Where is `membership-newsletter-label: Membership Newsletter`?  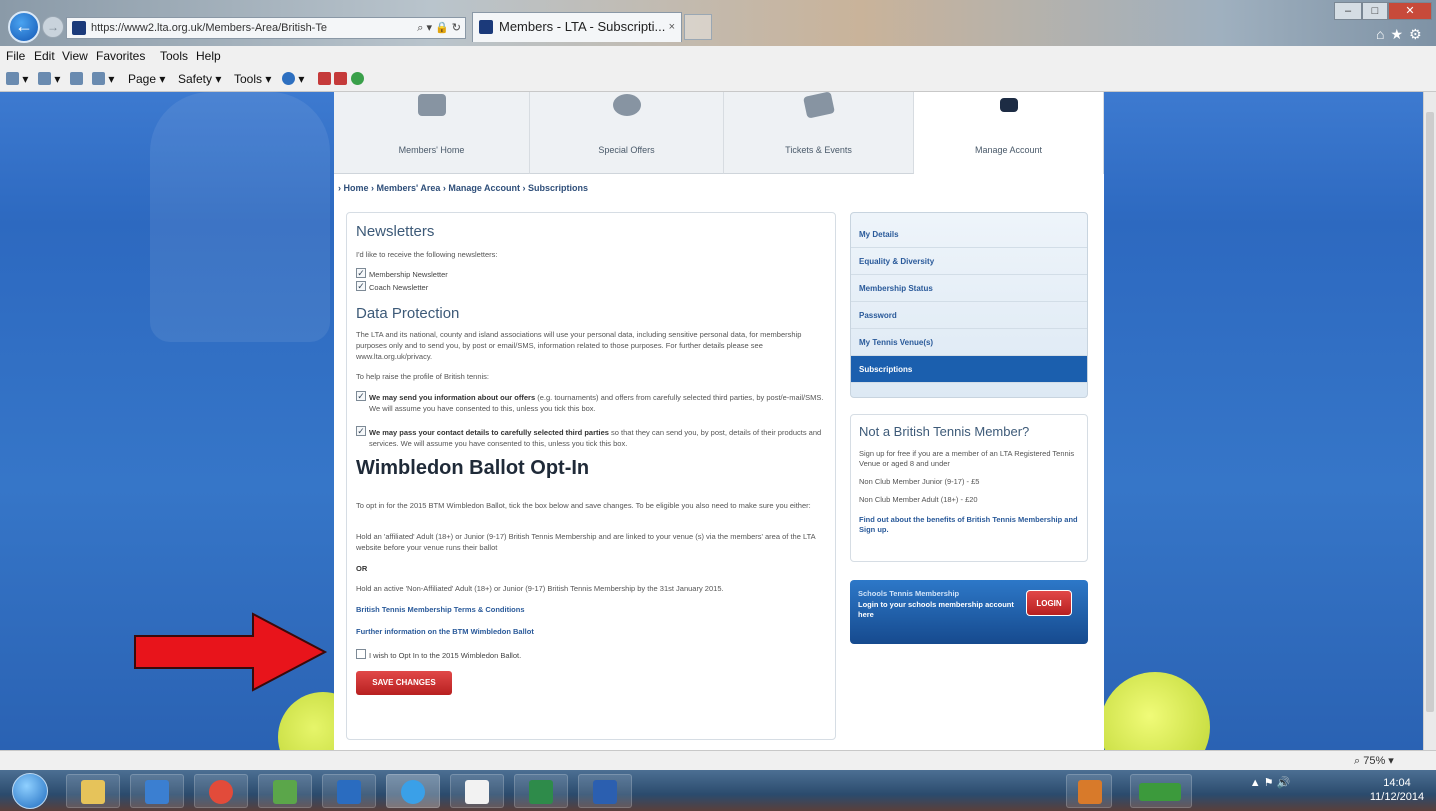 membership-newsletter-label: Membership Newsletter is located at coordinates (408, 274).